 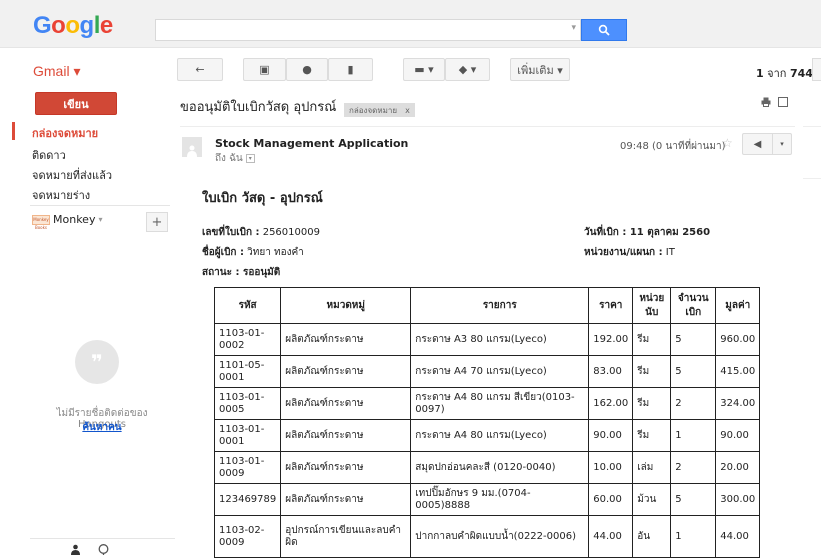 I want to click on trash-icon: ▮, so click(x=350, y=69).